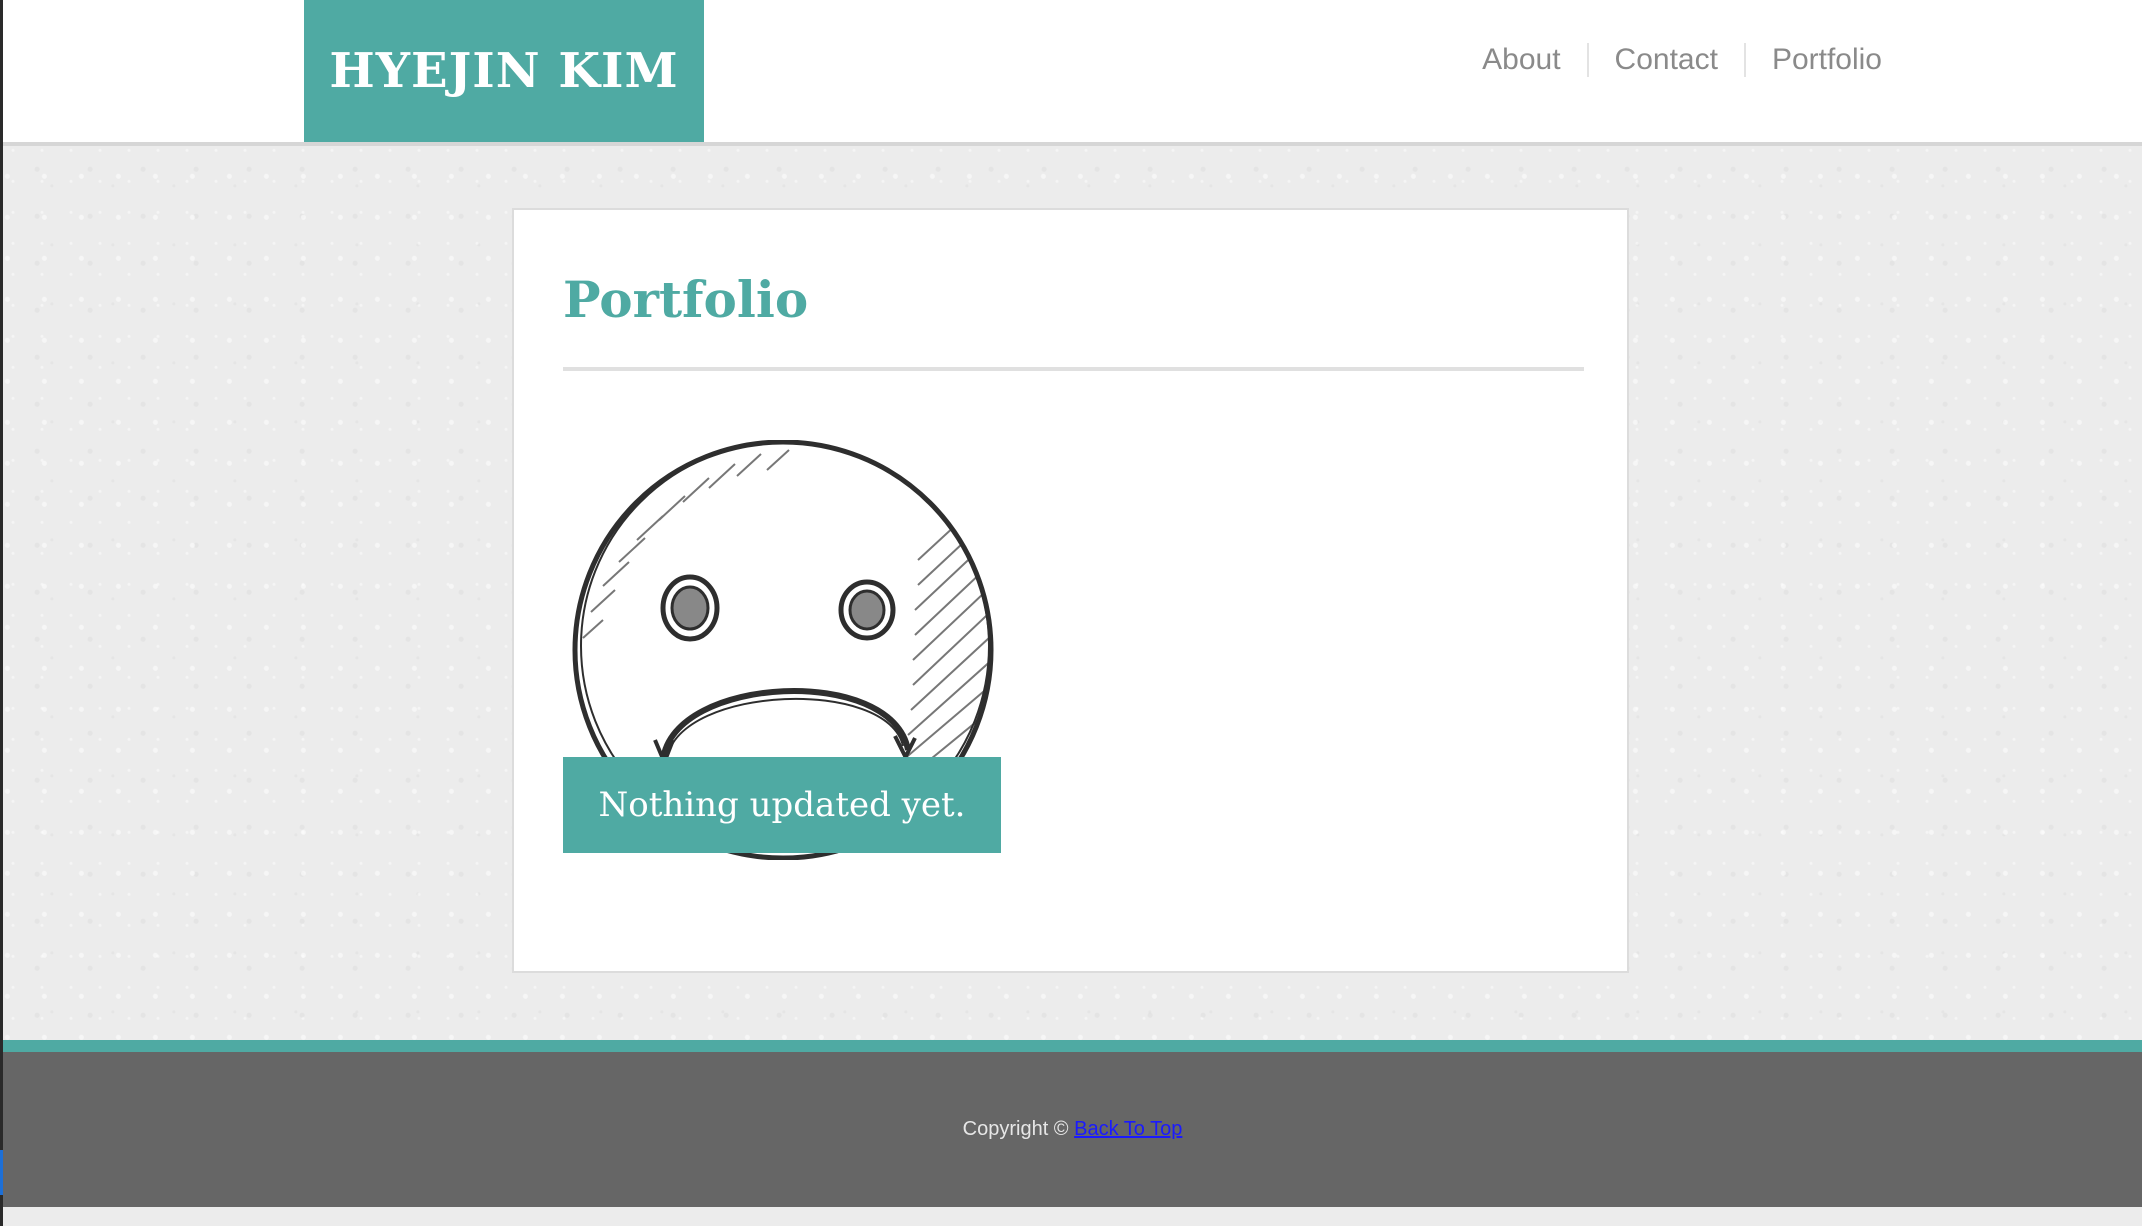 The image size is (2142, 1226). I want to click on back-to-top-link: Back To Top, so click(1128, 1129).